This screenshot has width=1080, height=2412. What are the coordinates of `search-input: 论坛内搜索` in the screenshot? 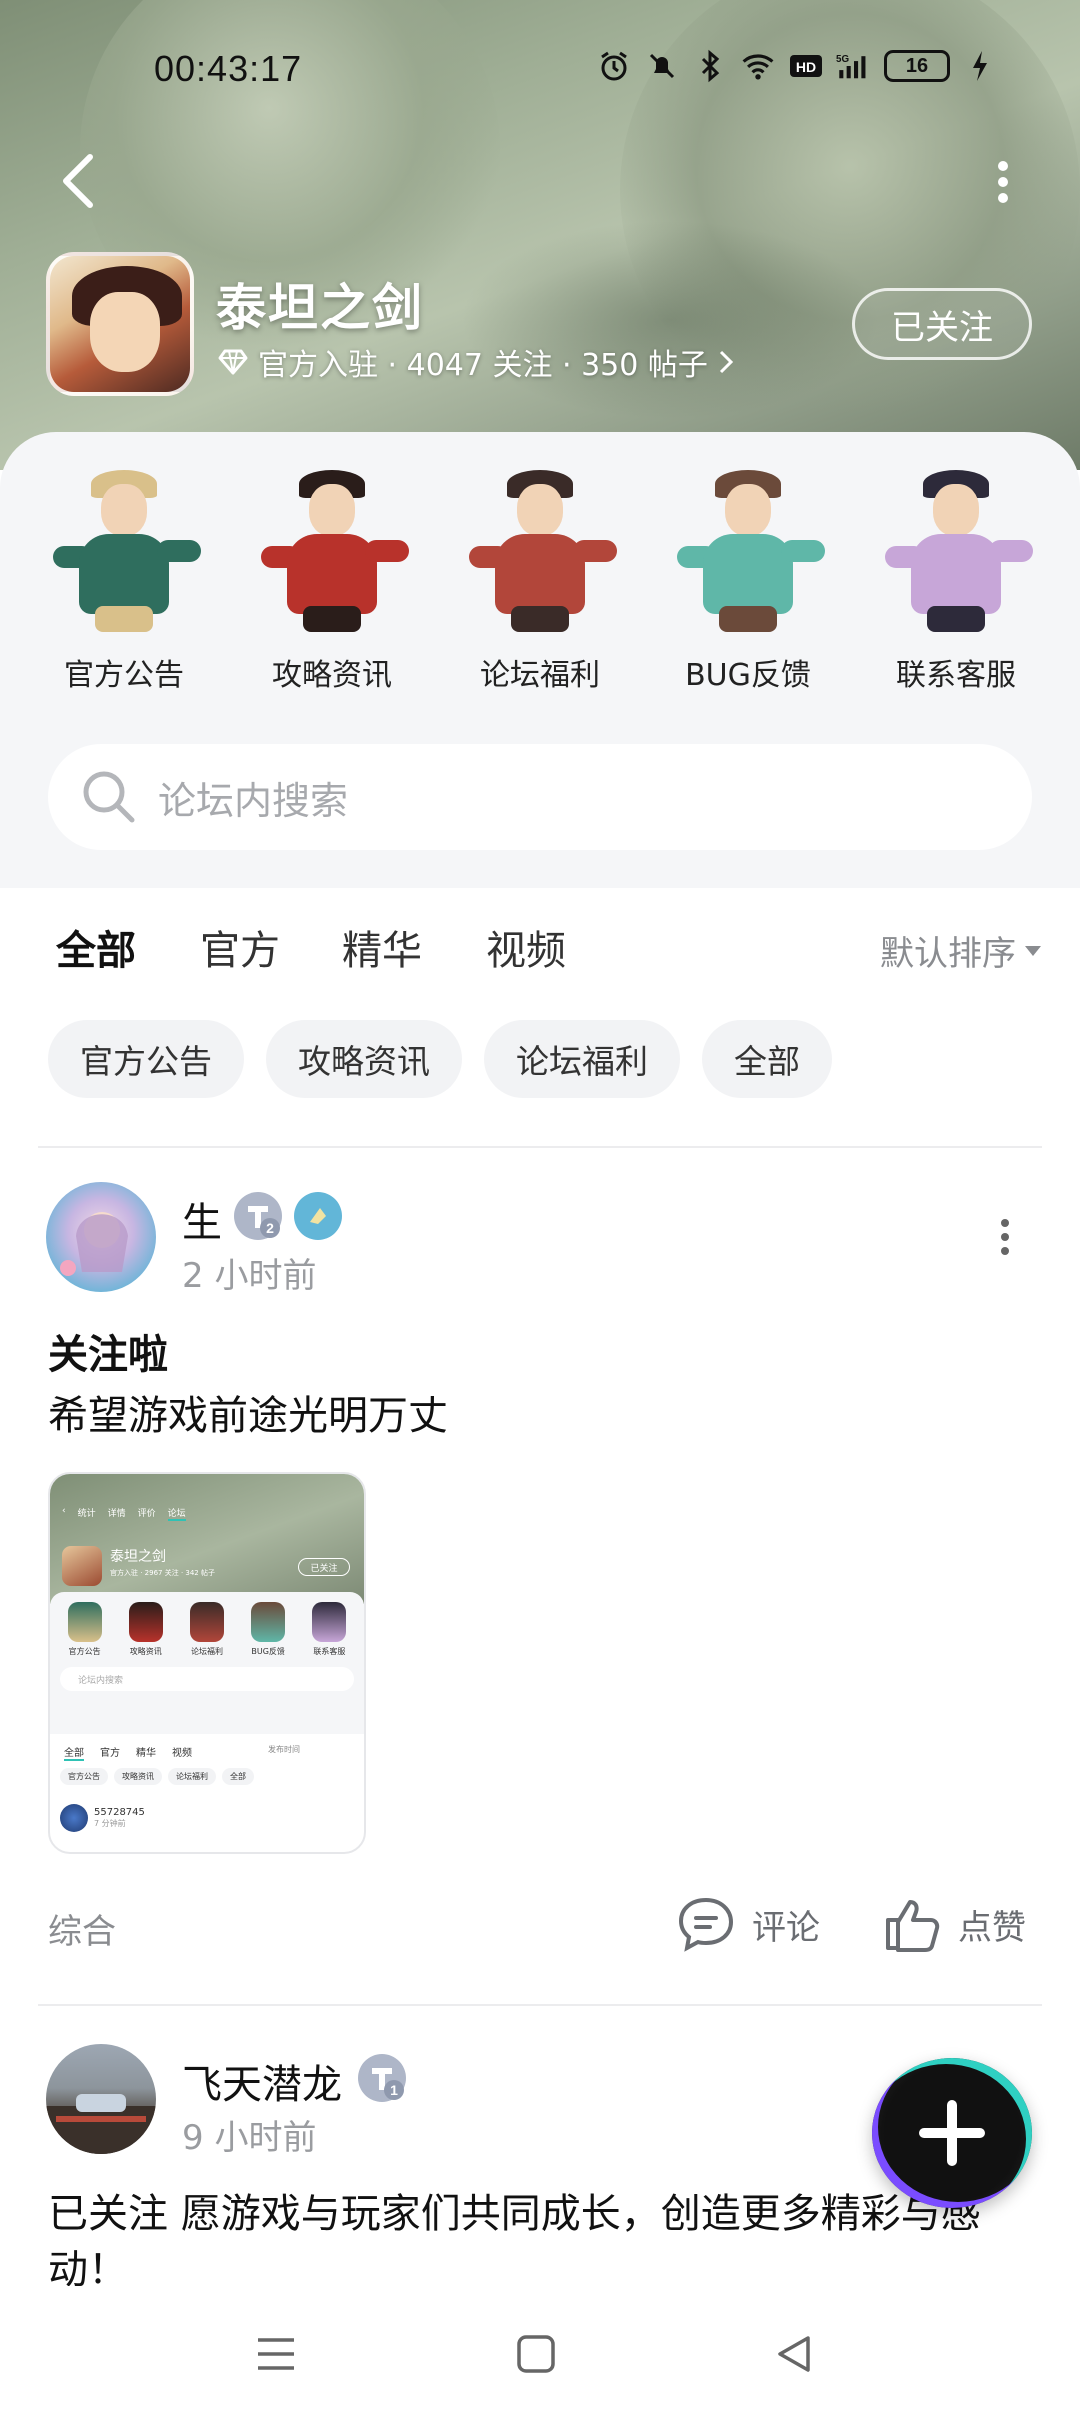 It's located at (540, 797).